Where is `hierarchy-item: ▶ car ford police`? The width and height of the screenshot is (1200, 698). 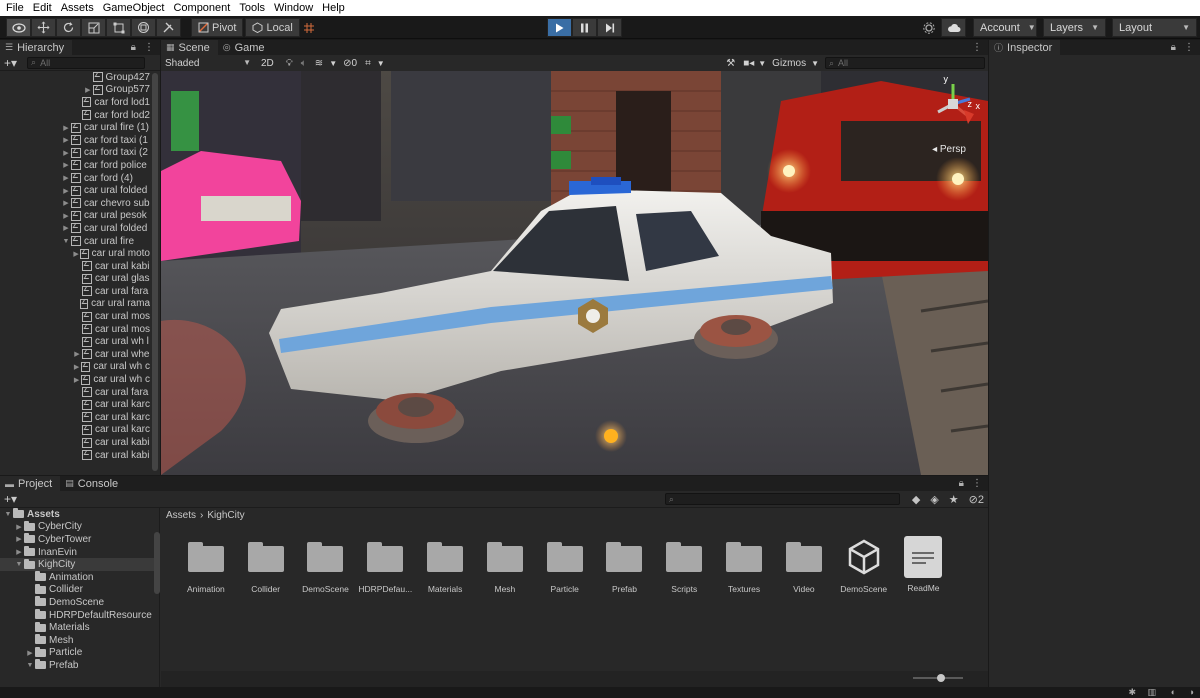
hierarchy-item: ▶ car ford police is located at coordinates (75, 165).